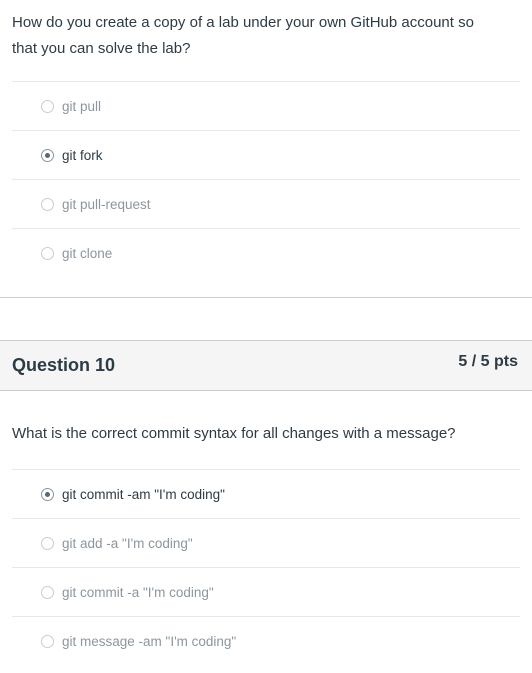 Image resolution: width=532 pixels, height=673 pixels. What do you see at coordinates (266, 591) in the screenshot?
I see `answer-git-commit-a: git commit -a "I'm coding"` at bounding box center [266, 591].